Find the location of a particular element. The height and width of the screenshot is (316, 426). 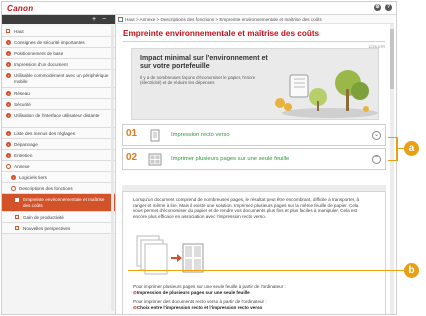

sidebar-item-perspectives: Nouvelles perspectives is located at coordinates (58, 228).